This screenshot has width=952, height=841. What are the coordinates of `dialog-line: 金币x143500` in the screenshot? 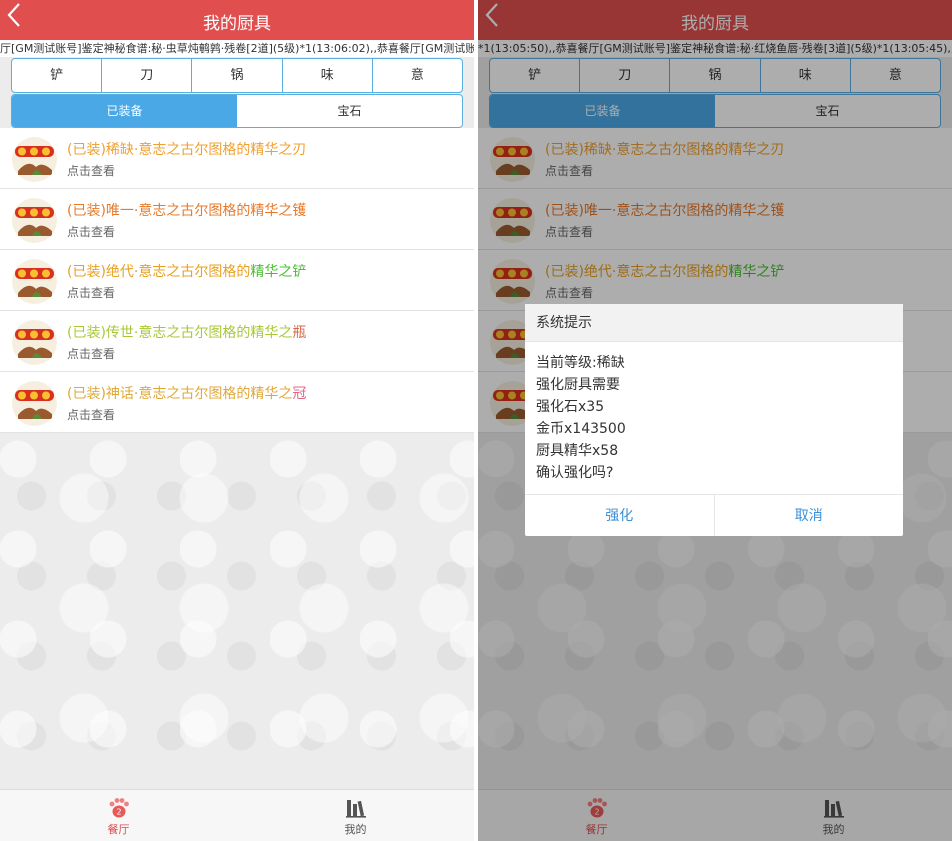 It's located at (581, 429).